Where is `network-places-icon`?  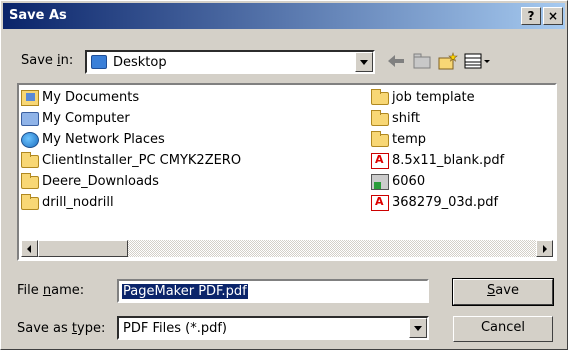
network-places-icon is located at coordinates (30, 139).